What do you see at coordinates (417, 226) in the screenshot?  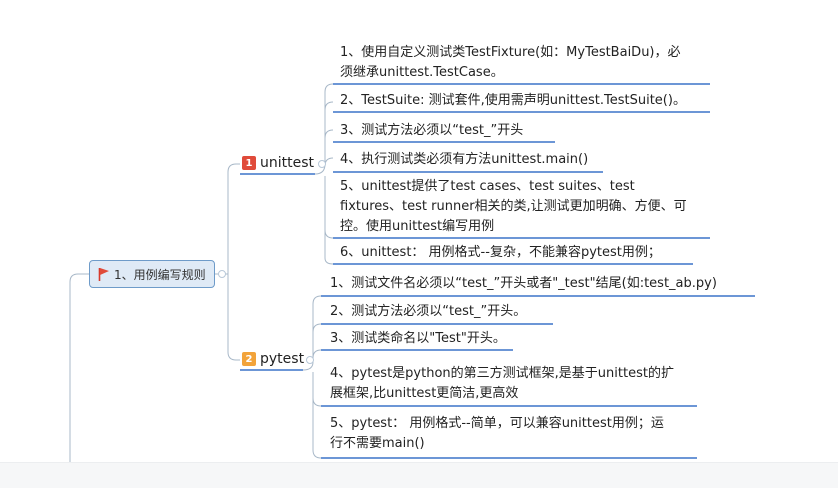 I see `leaf-line: 控。使用unittest编写用例` at bounding box center [417, 226].